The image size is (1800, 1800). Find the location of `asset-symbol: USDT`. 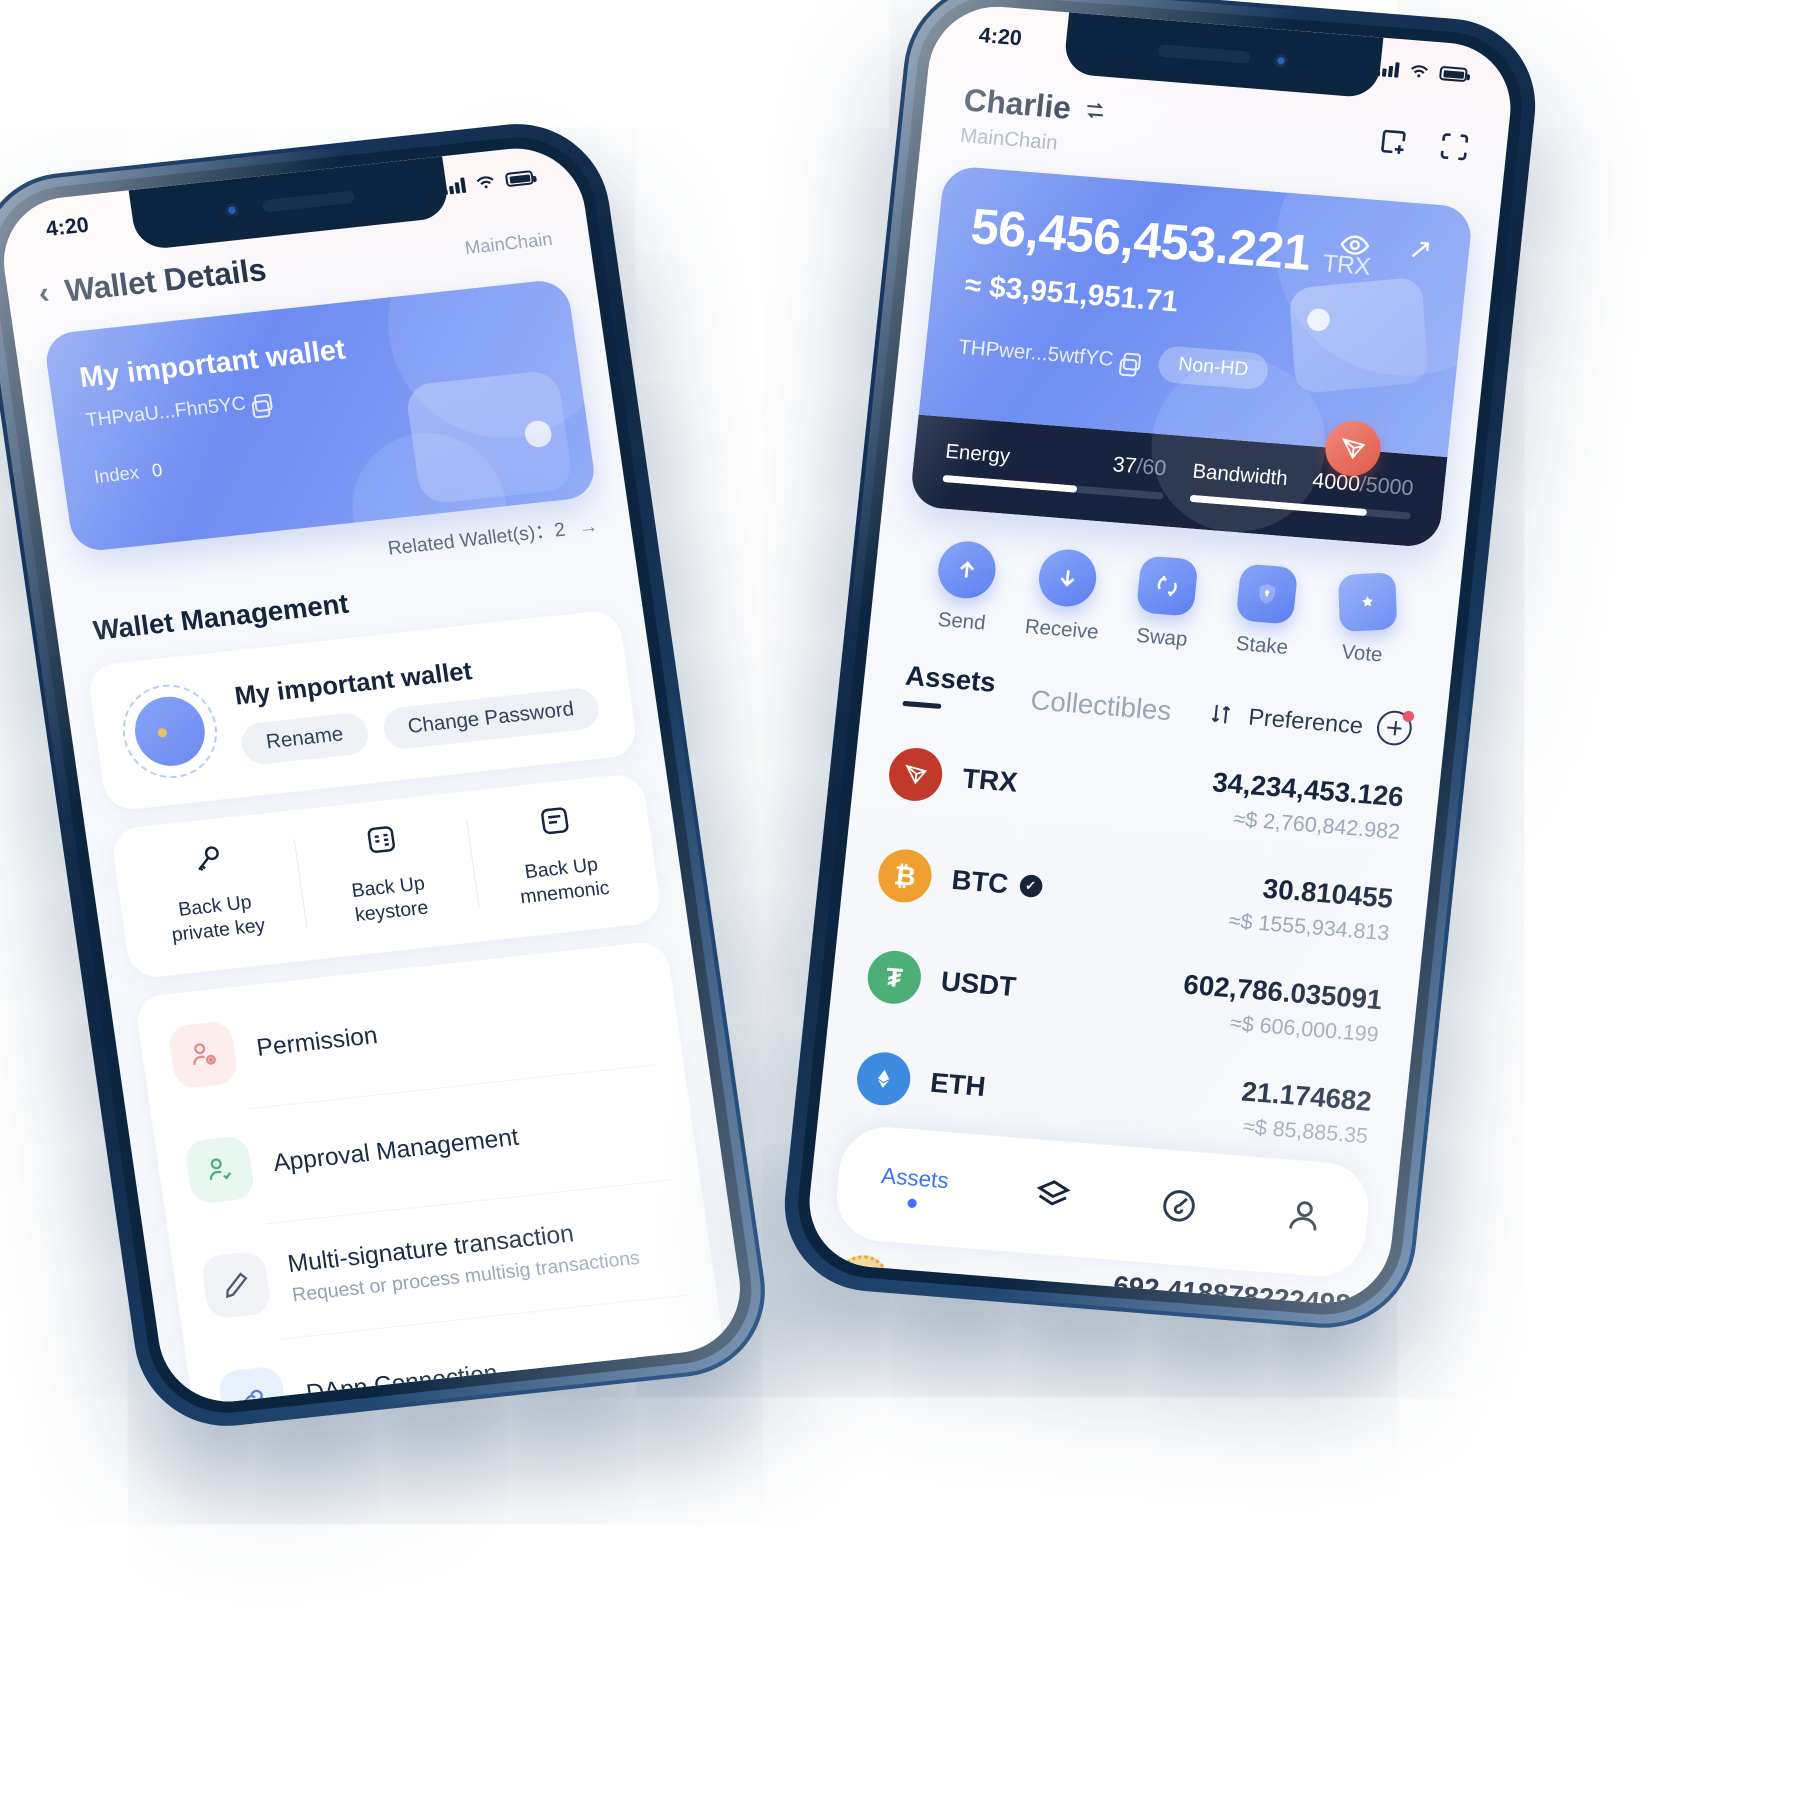

asset-symbol: USDT is located at coordinates (978, 983).